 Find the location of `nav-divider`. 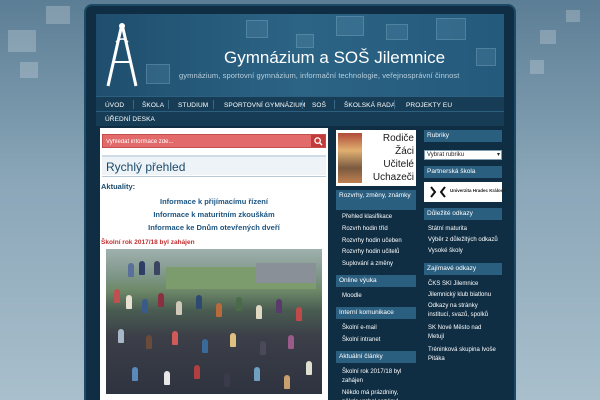

nav-divider is located at coordinates (300, 111).